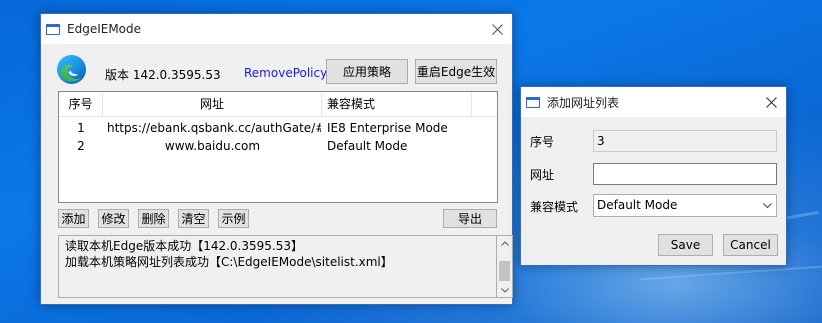 The image size is (822, 323). I want to click on scroll-down-icon, so click(504, 290).